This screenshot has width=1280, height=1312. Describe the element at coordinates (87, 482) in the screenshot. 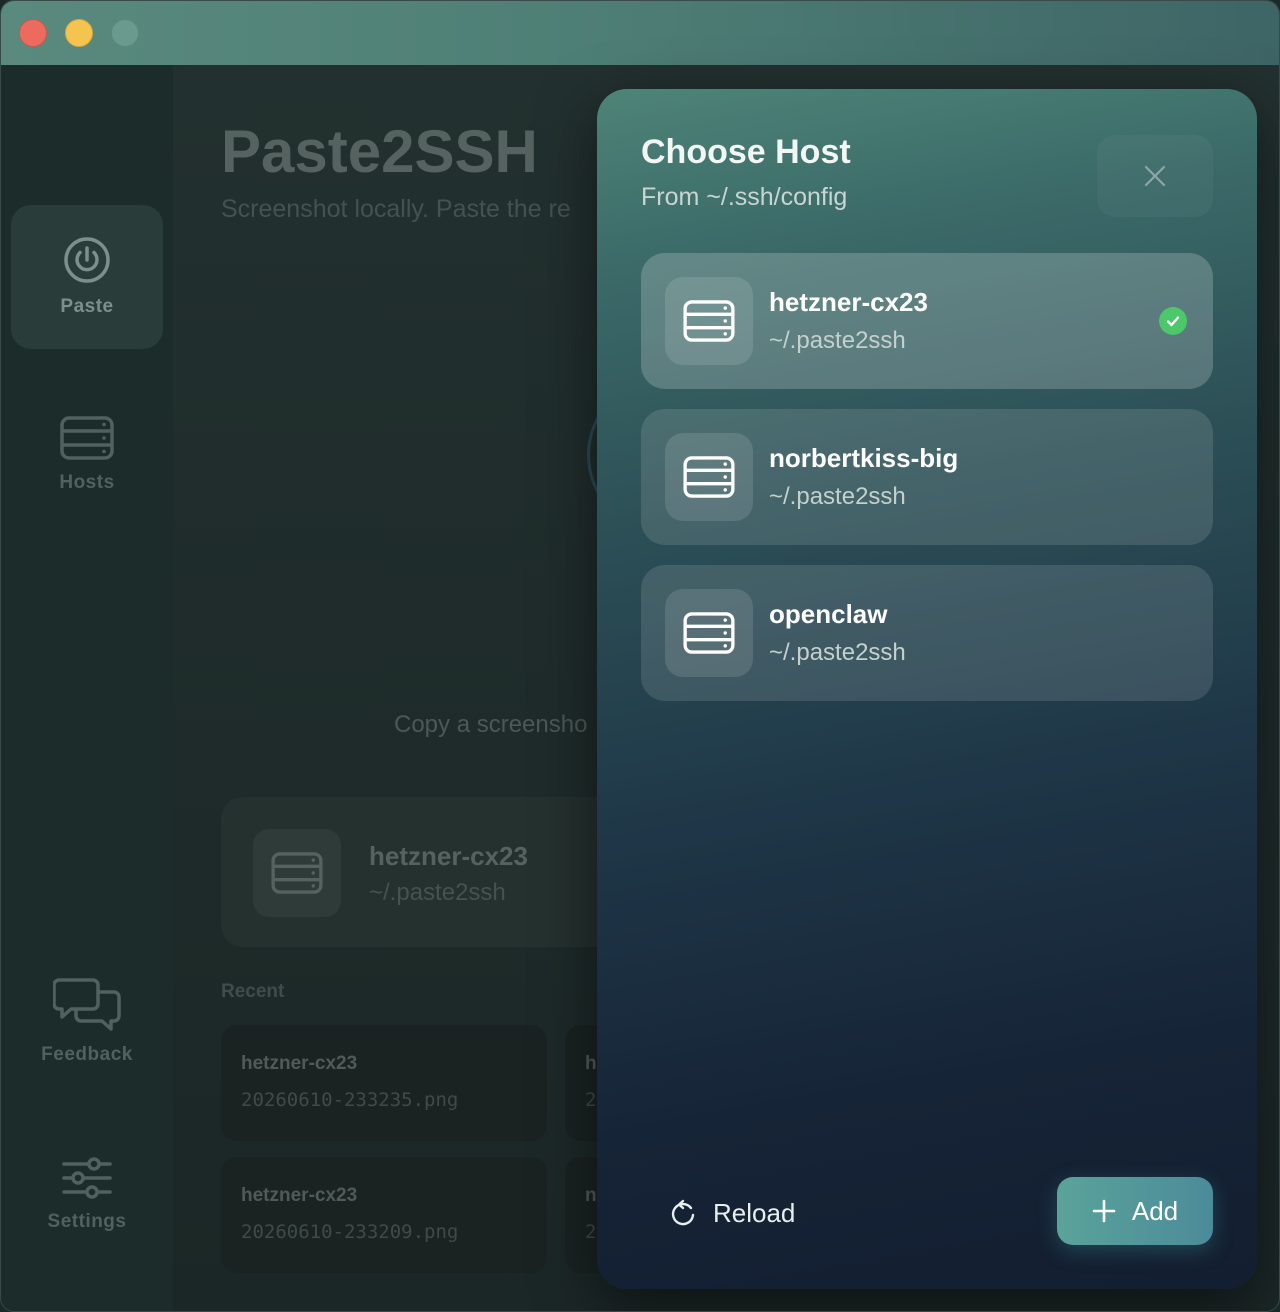

I see `sidebar-item-label: Hosts` at that location.